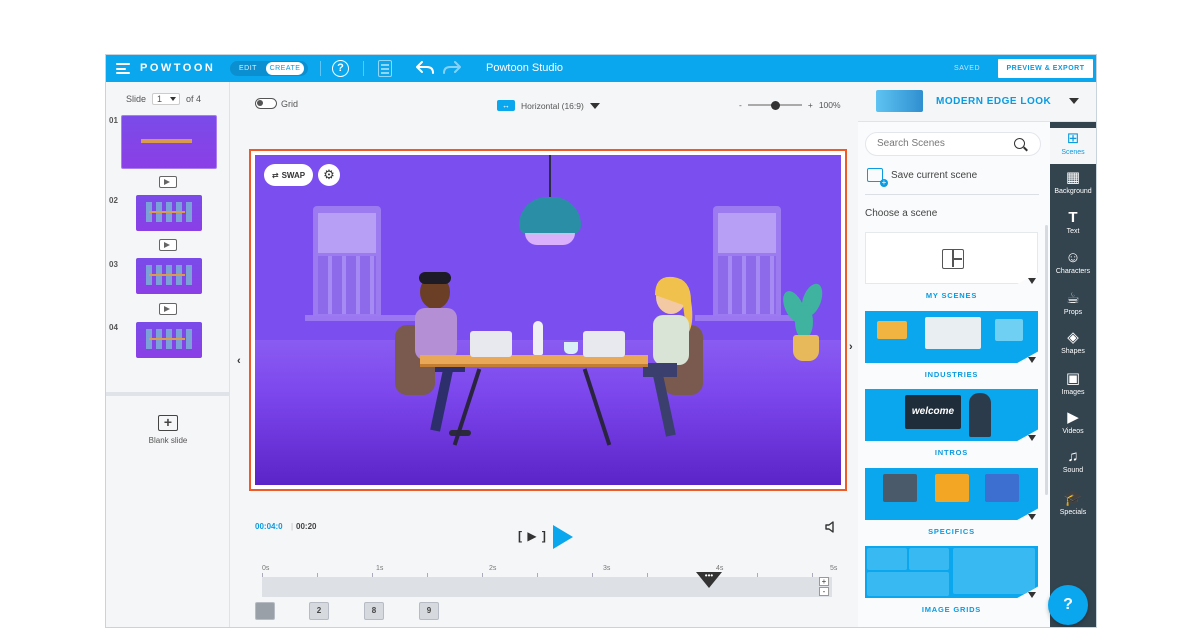 The width and height of the screenshot is (1200, 628). Describe the element at coordinates (248, 68) in the screenshot. I see `edit-mode-option: EDIT` at that location.